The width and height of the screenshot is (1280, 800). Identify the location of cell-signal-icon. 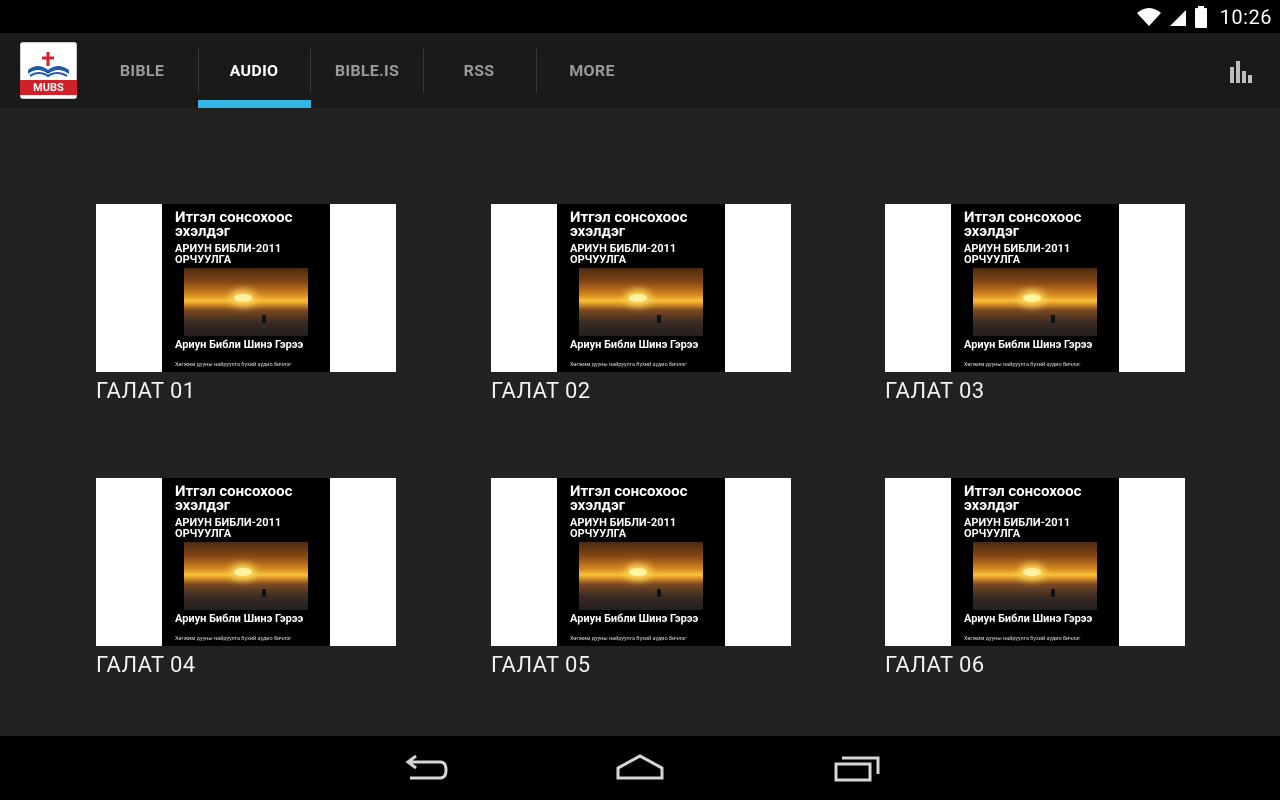
(1177, 17).